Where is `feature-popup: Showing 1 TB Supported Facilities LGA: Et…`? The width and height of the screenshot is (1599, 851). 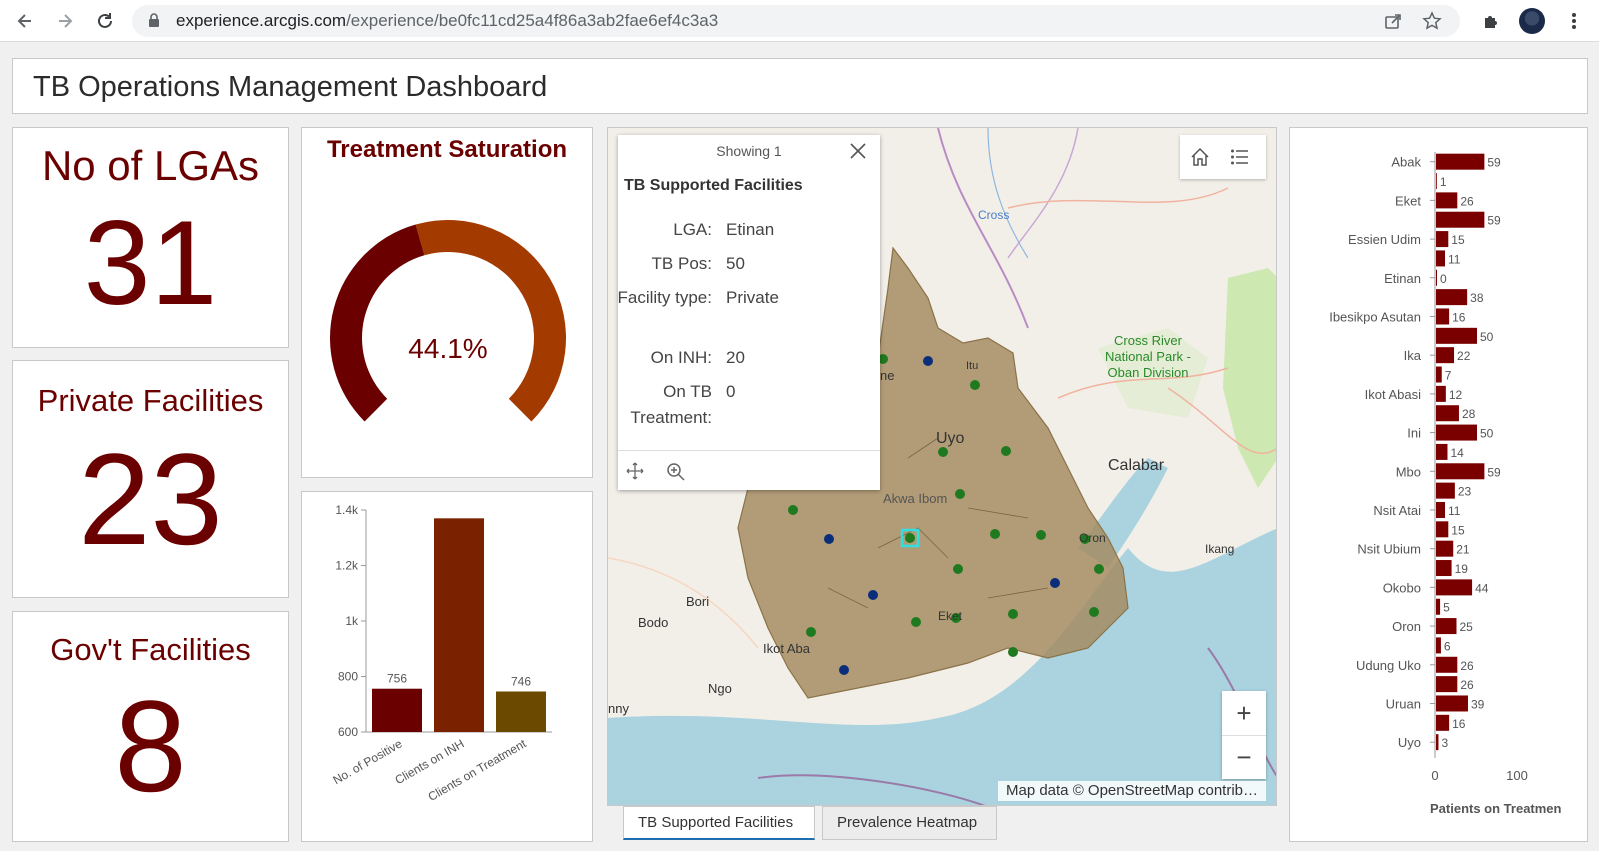 feature-popup: Showing 1 TB Supported Facilities LGA: Et… is located at coordinates (749, 312).